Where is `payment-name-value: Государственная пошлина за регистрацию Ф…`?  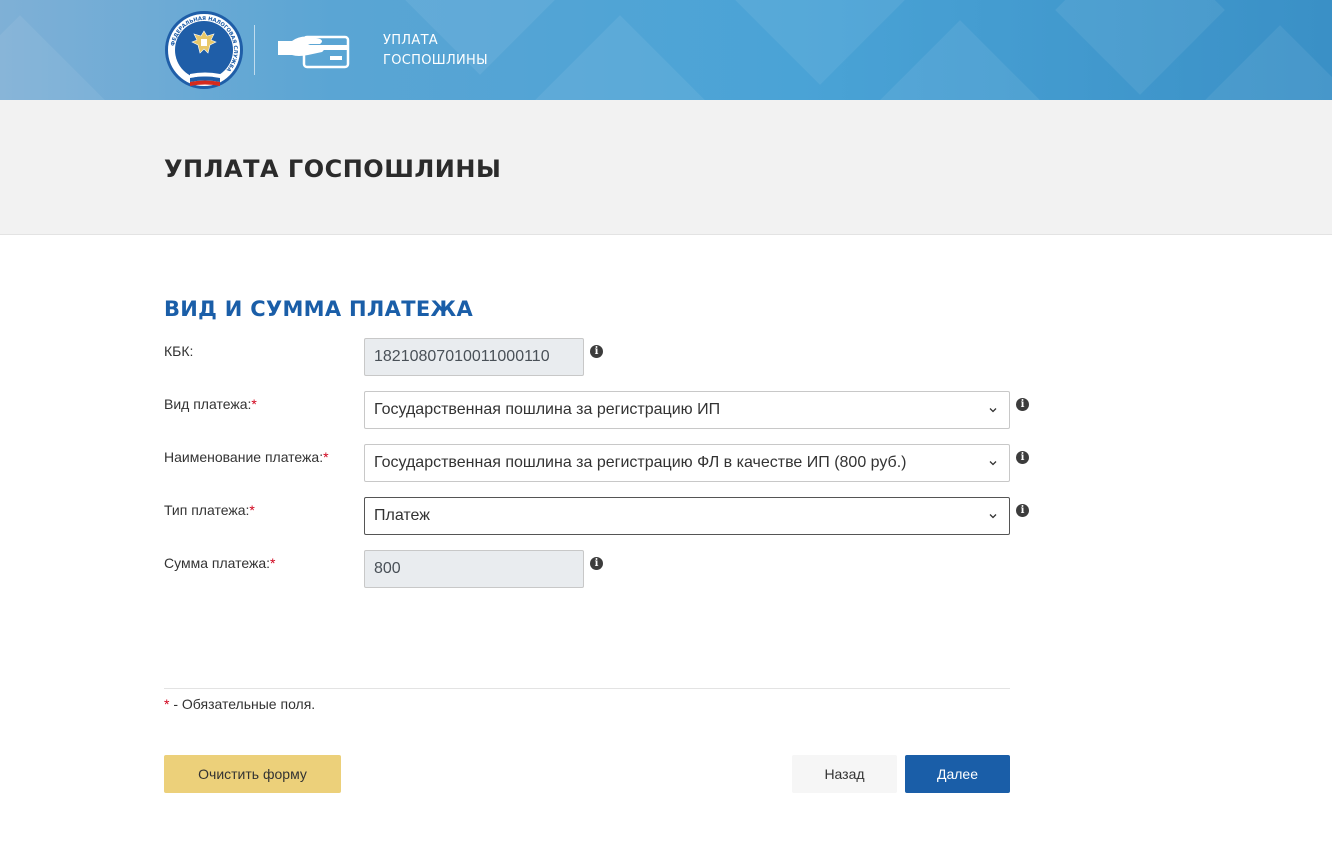
payment-name-value: Государственная пошлина за регистрацию Ф… is located at coordinates (640, 462).